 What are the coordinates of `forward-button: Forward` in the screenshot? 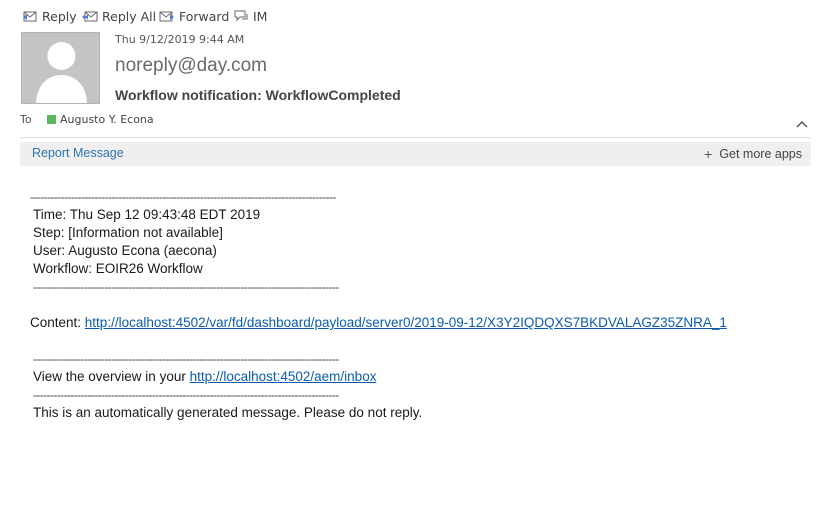 It's located at (194, 16).